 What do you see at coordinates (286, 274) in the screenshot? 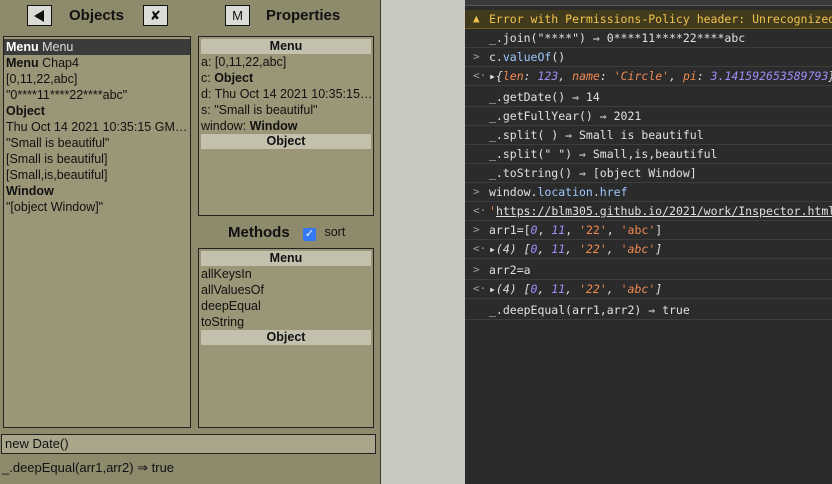
I see `method-item: allKeysIn` at bounding box center [286, 274].